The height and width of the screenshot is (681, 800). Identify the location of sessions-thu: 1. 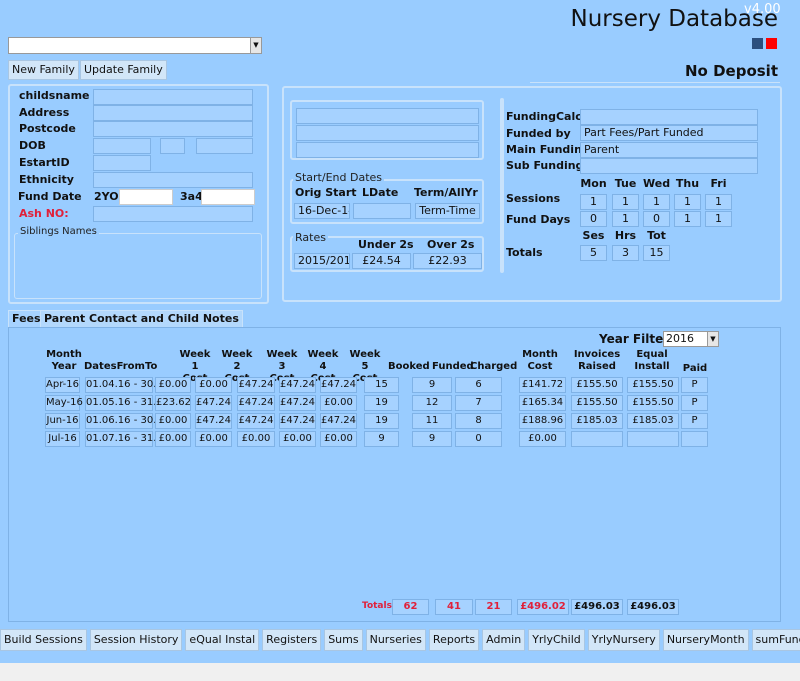
(687, 202).